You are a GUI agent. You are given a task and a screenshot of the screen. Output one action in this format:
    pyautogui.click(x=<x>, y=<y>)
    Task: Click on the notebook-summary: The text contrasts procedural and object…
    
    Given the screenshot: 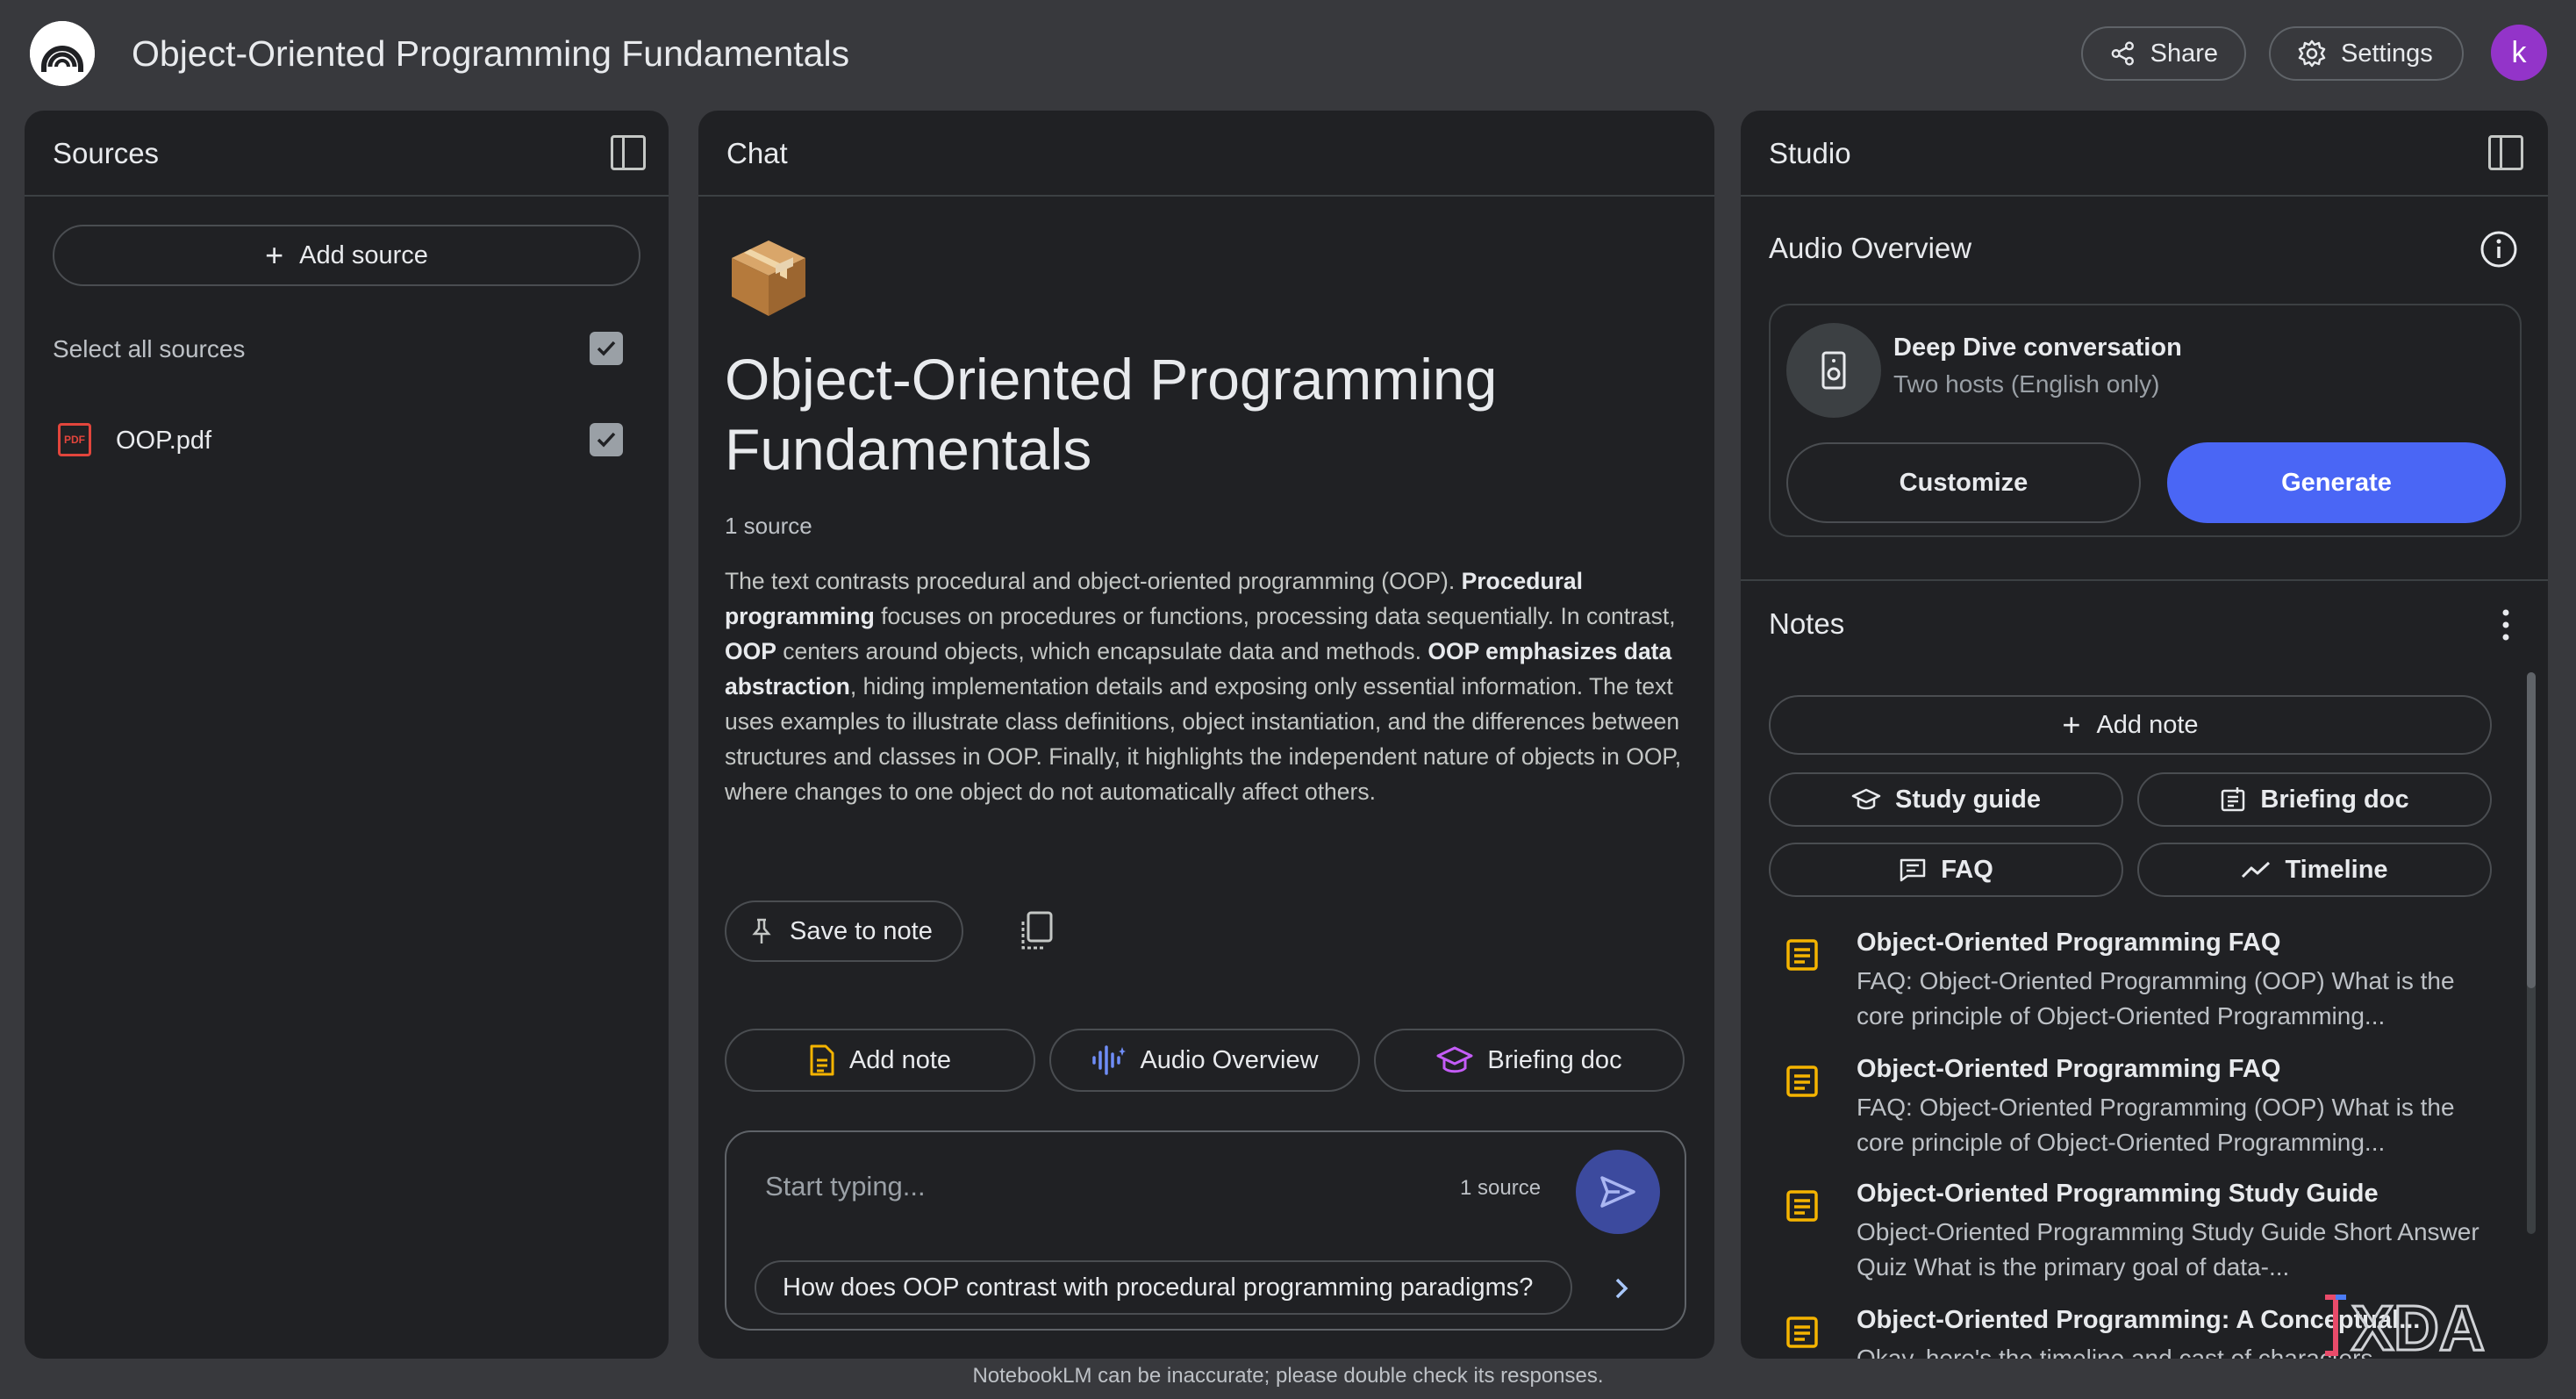 What is the action you would take?
    pyautogui.click(x=1207, y=686)
    